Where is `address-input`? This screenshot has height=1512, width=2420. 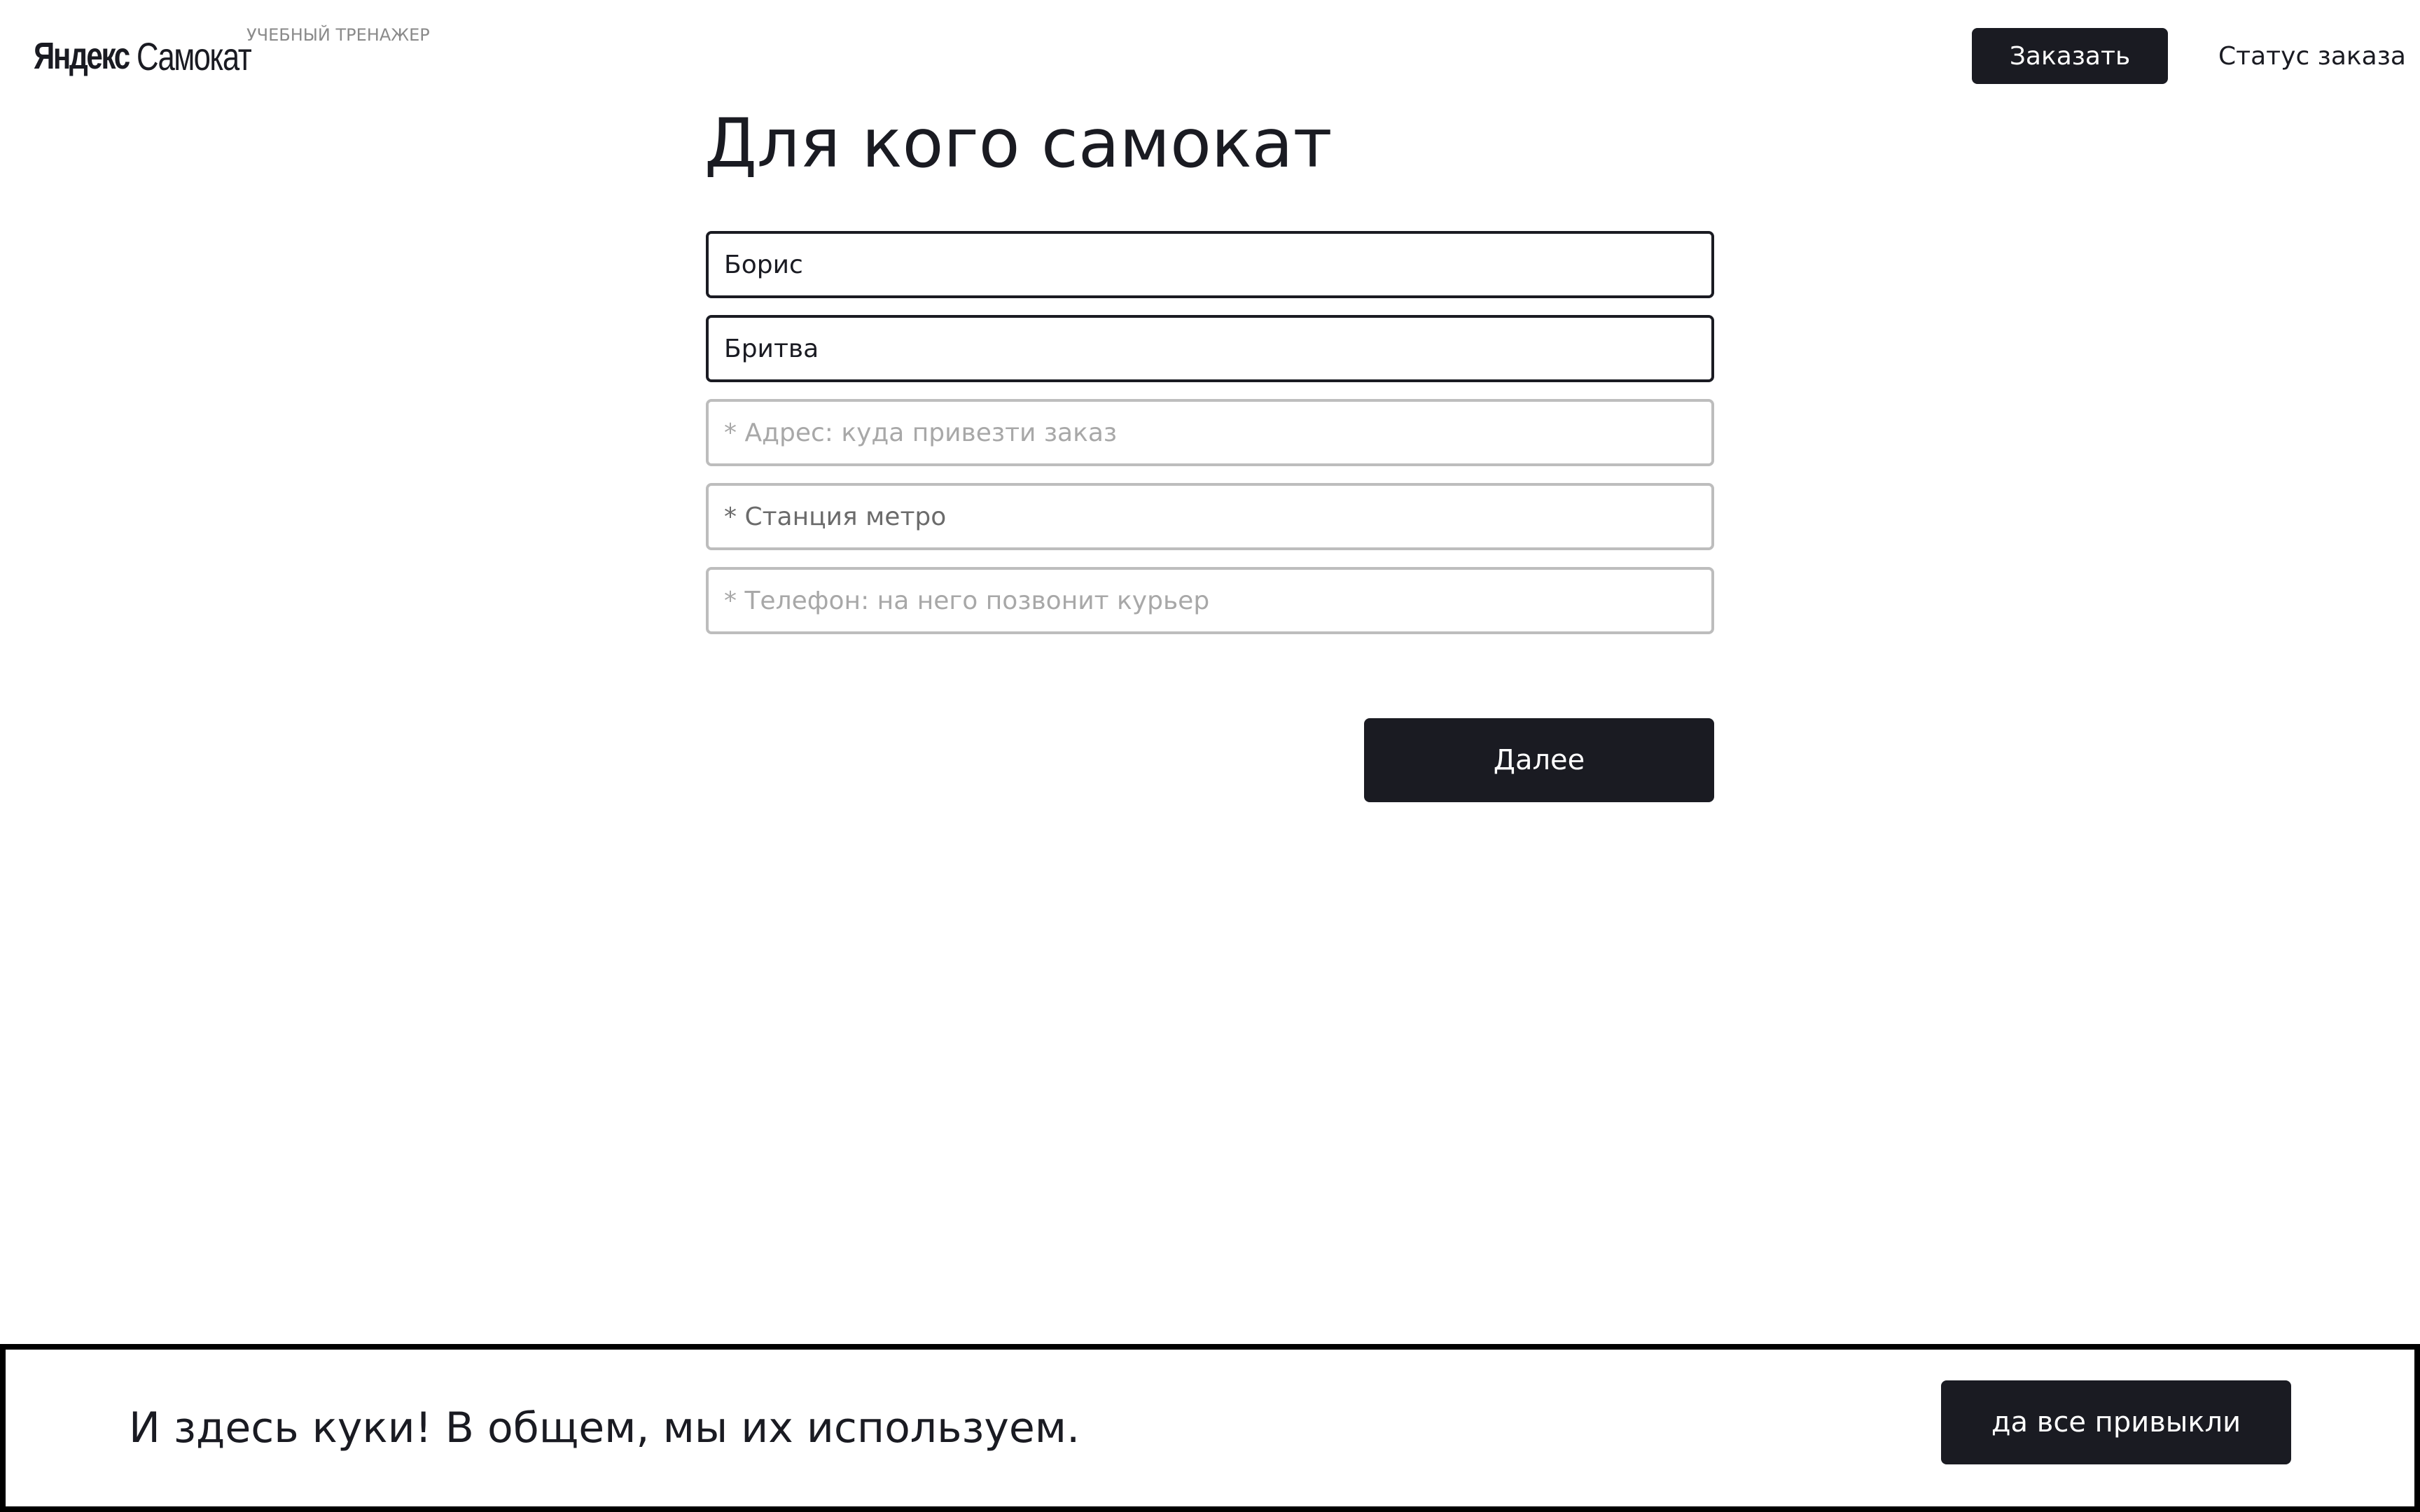
address-input is located at coordinates (1210, 432).